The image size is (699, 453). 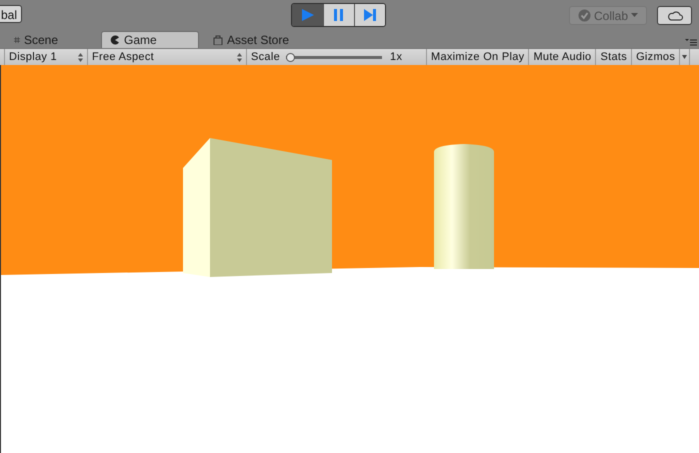 What do you see at coordinates (150, 39) in the screenshot?
I see `tab: Game` at bounding box center [150, 39].